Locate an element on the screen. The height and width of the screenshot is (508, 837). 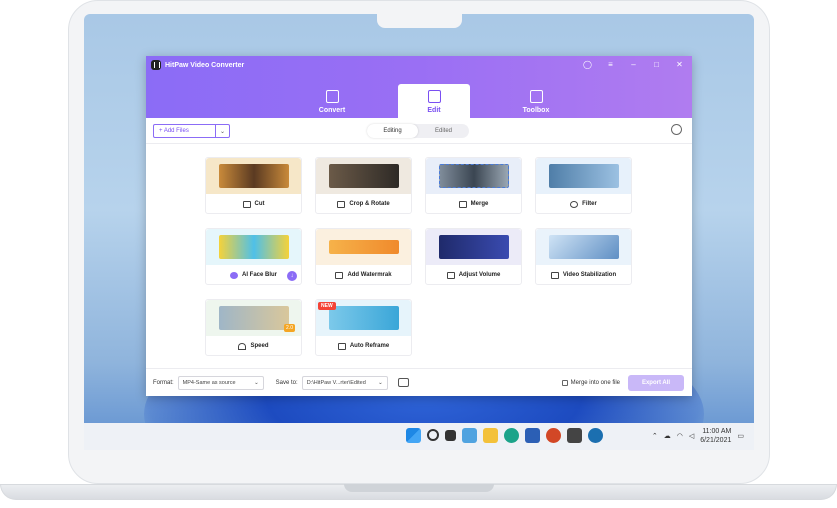
watermark-thumbnail is located at coordinates (363, 247).